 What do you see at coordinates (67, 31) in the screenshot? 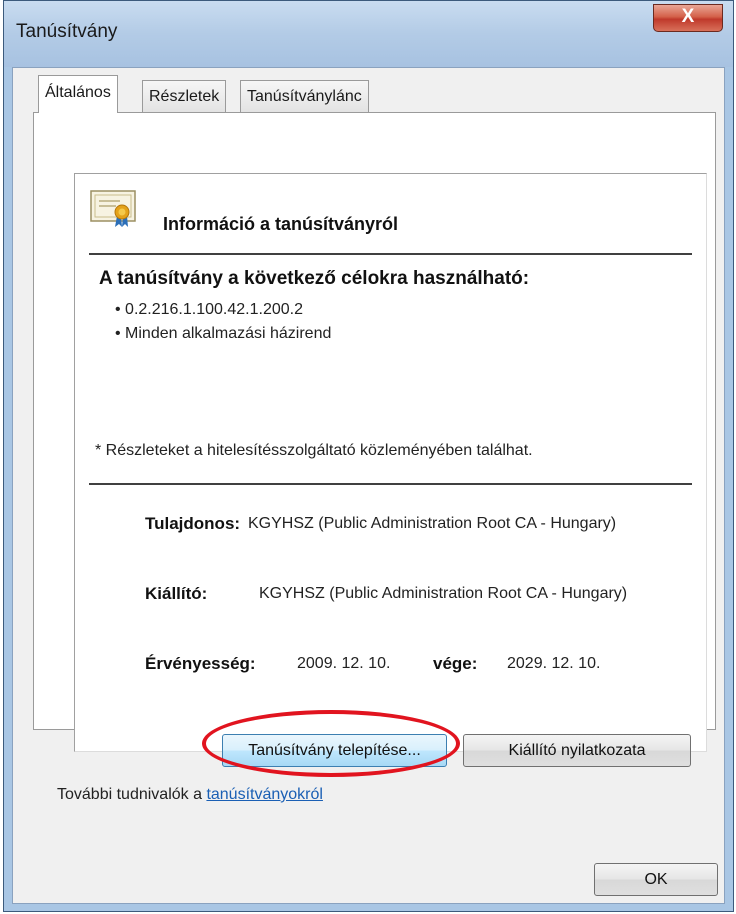
I see `window-title: Tanúsítvány` at bounding box center [67, 31].